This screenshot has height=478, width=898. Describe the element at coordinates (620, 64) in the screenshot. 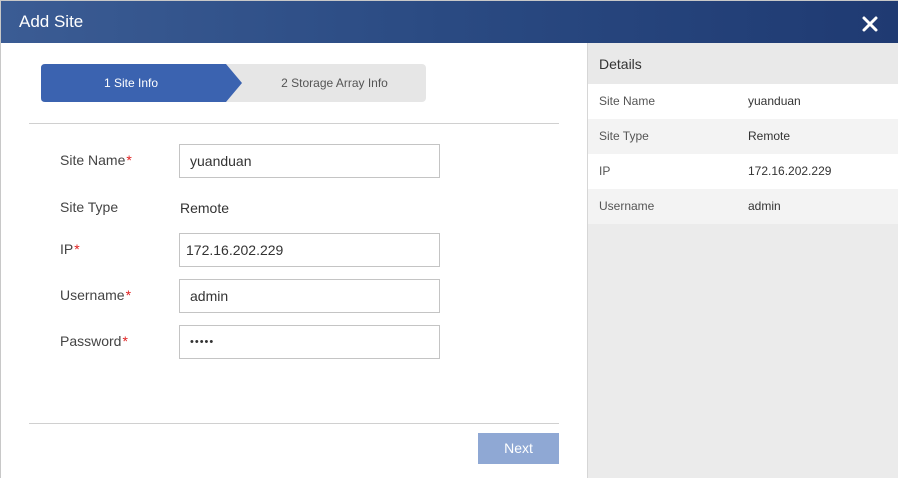

I see `details-title: Details` at that location.